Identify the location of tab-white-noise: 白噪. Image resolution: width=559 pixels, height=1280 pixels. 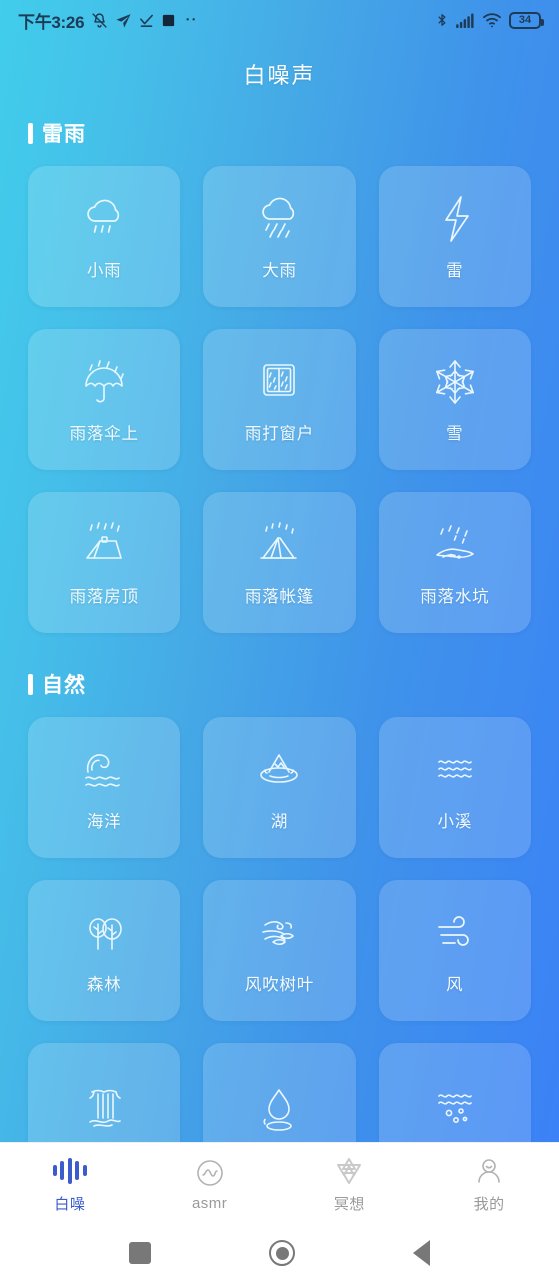
(70, 1185).